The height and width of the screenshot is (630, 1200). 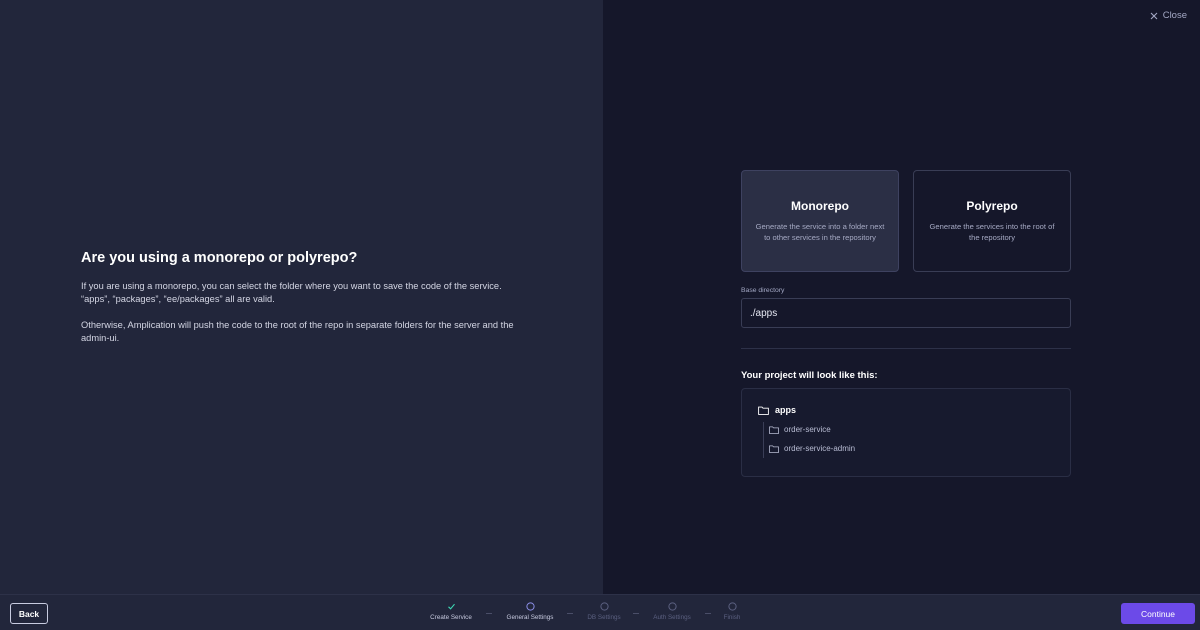 I want to click on base-directory-label: Base directory, so click(x=763, y=290).